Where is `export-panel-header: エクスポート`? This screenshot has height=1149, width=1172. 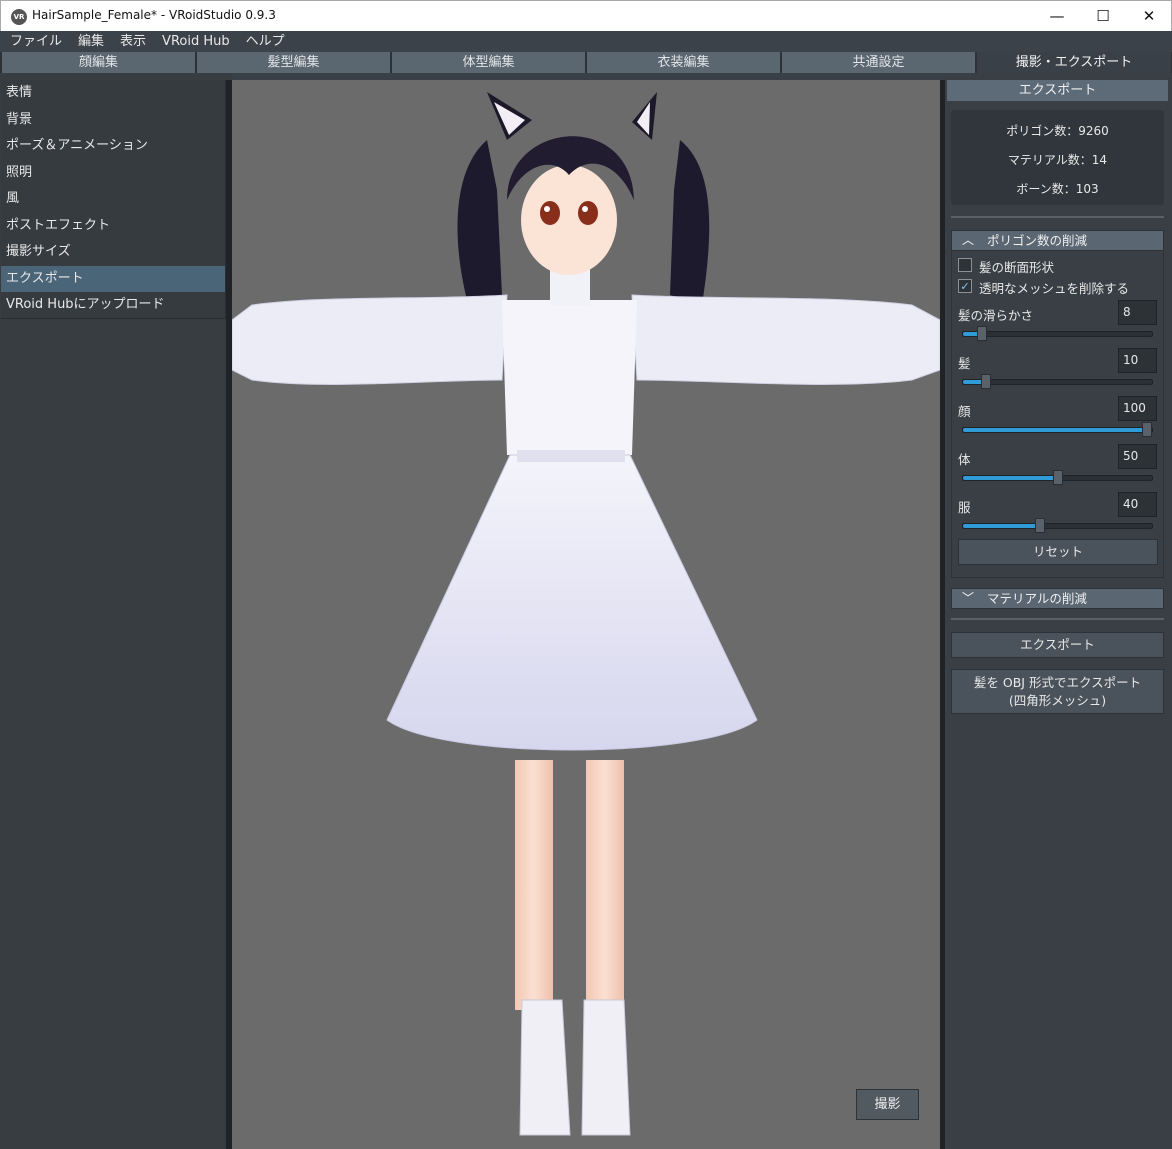
export-panel-header: エクスポート is located at coordinates (1057, 90).